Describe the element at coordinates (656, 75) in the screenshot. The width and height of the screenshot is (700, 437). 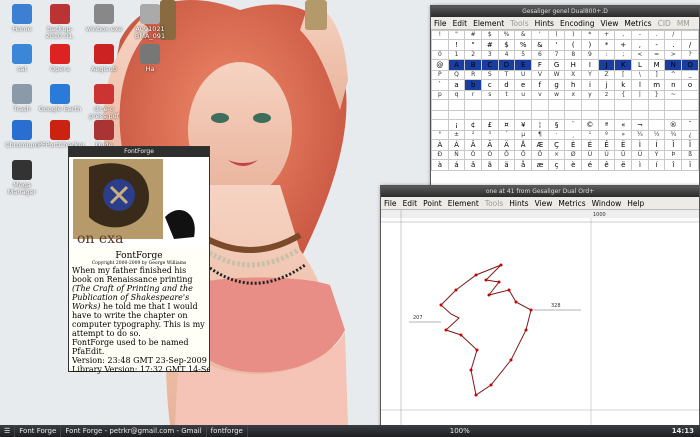
I see `glyph-cell-label: ]` at that location.